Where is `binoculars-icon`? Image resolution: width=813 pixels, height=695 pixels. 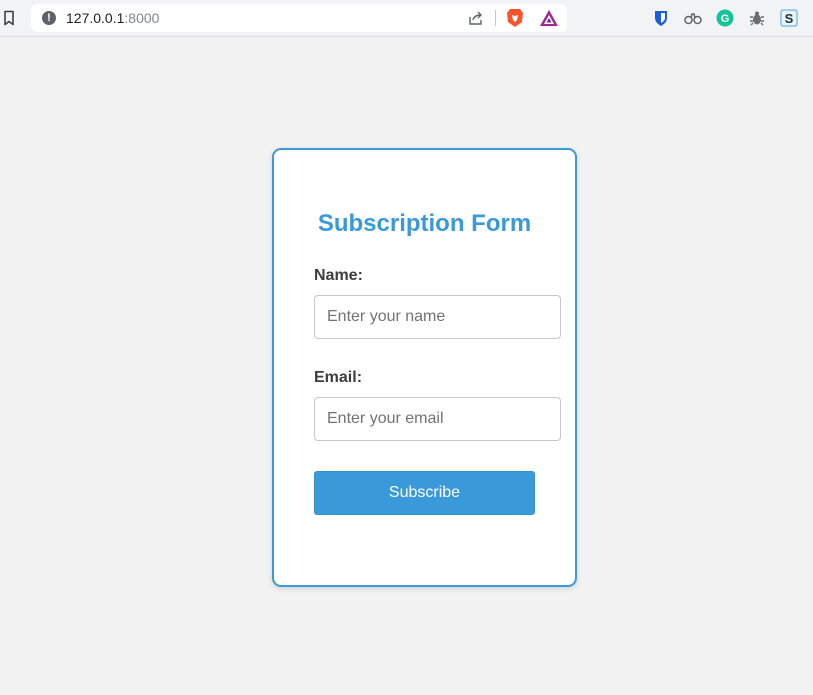 binoculars-icon is located at coordinates (693, 18).